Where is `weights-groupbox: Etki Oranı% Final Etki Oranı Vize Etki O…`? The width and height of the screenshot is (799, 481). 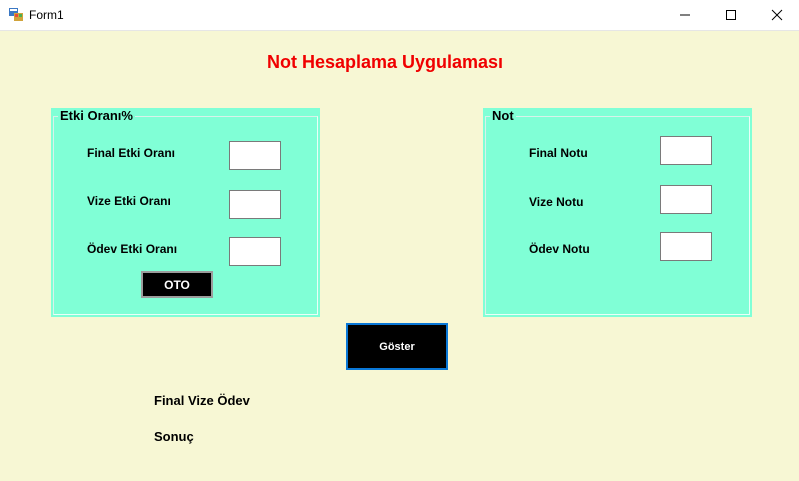
weights-groupbox: Etki Oranı% Final Etki Oranı Vize Etki O… is located at coordinates (185, 212).